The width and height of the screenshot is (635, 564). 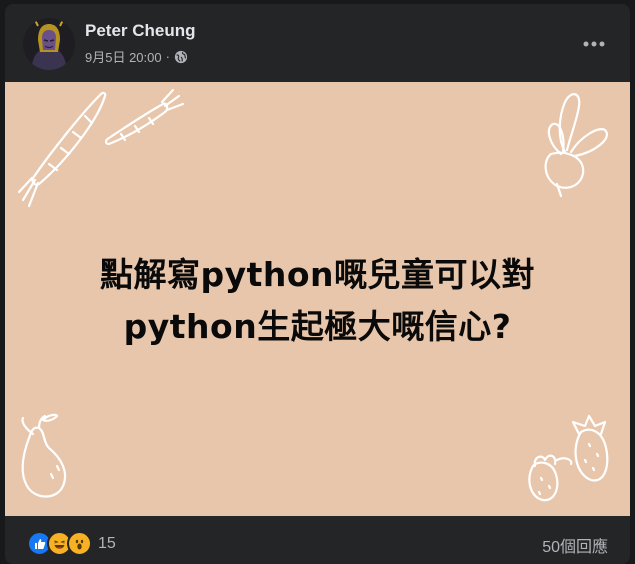 What do you see at coordinates (317, 43) in the screenshot?
I see `post-header: Peter Cheung 9月5日 20:00 ·` at bounding box center [317, 43].